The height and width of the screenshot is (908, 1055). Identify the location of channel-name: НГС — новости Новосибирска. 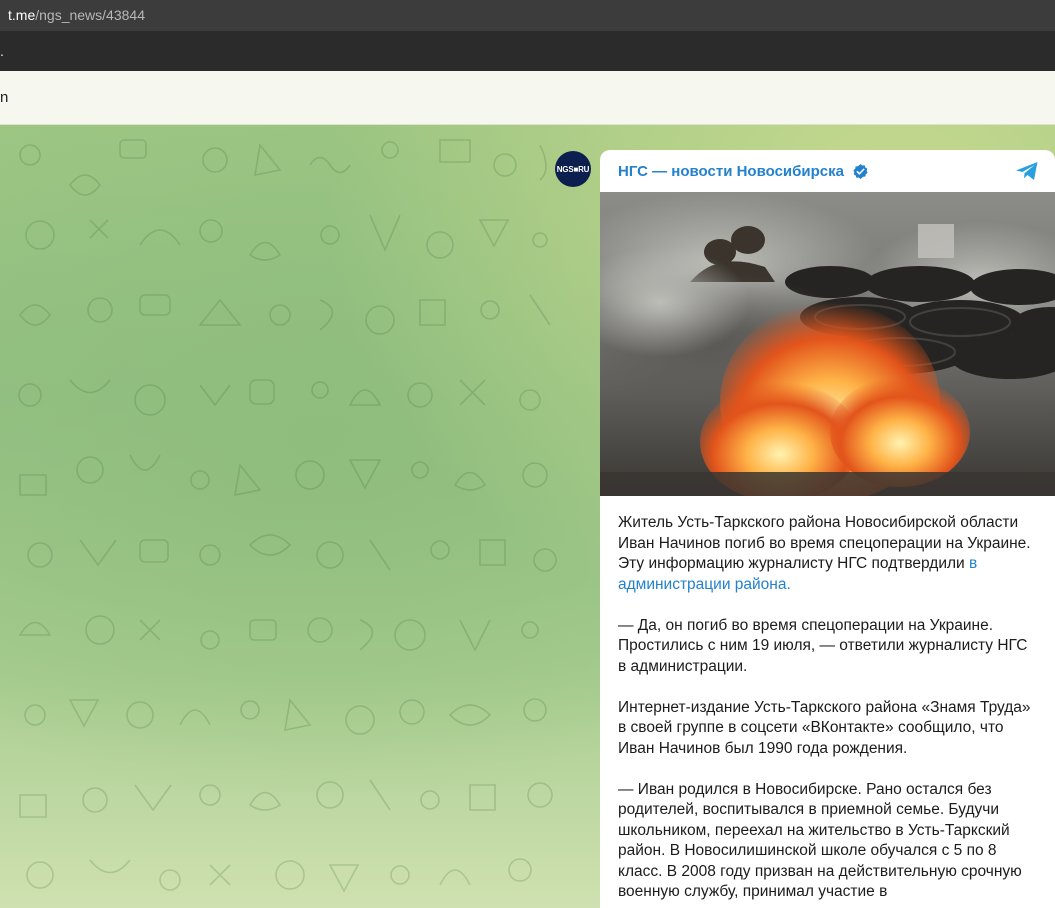
(731, 171).